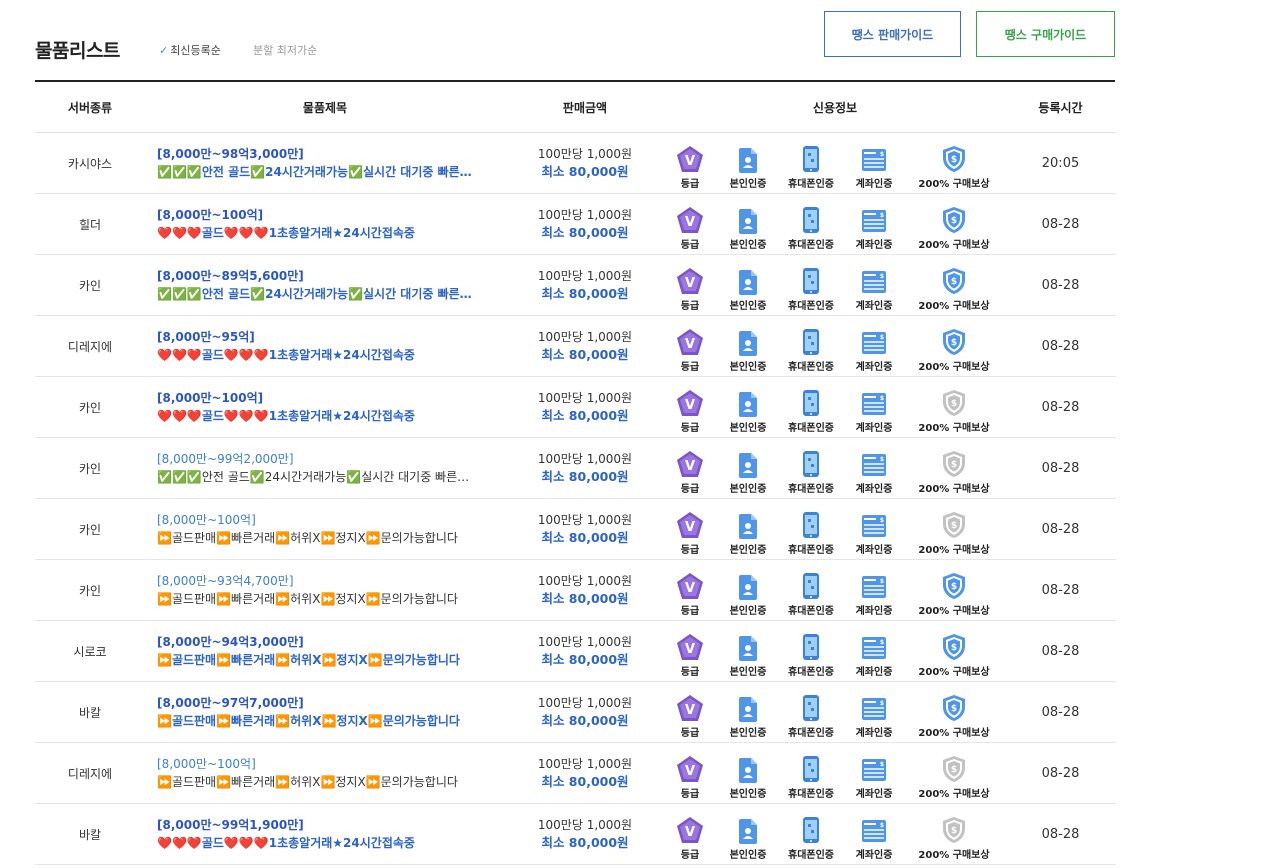  What do you see at coordinates (954, 428) in the screenshot?
I see `compensation-label: 200% 구매보상` at bounding box center [954, 428].